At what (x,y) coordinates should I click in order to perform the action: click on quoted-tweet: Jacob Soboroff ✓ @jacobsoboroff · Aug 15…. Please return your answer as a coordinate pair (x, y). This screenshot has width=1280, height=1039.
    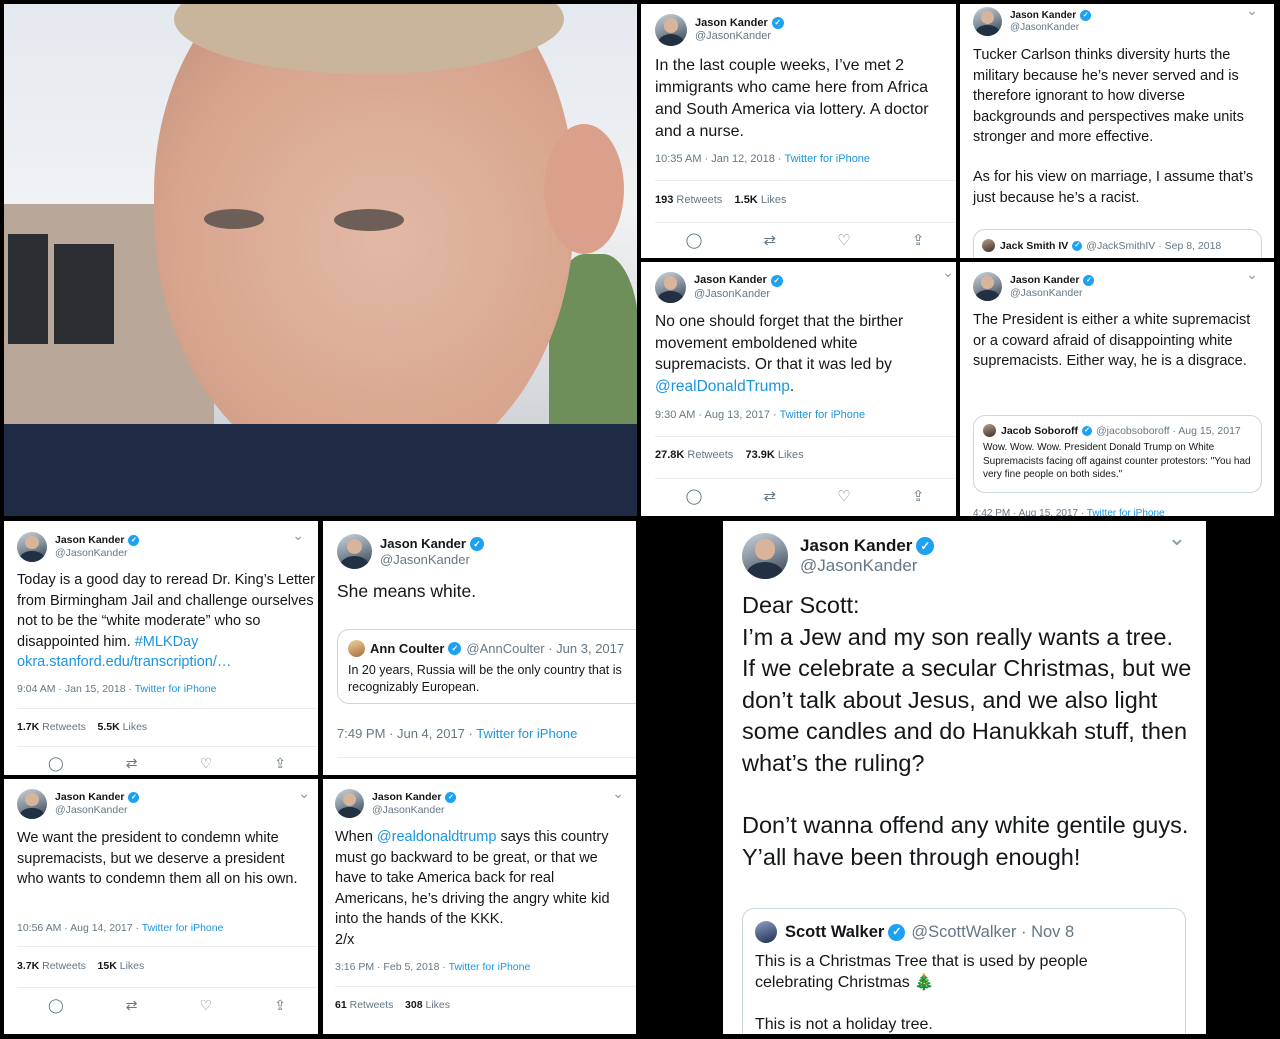
    Looking at the image, I should click on (1117, 454).